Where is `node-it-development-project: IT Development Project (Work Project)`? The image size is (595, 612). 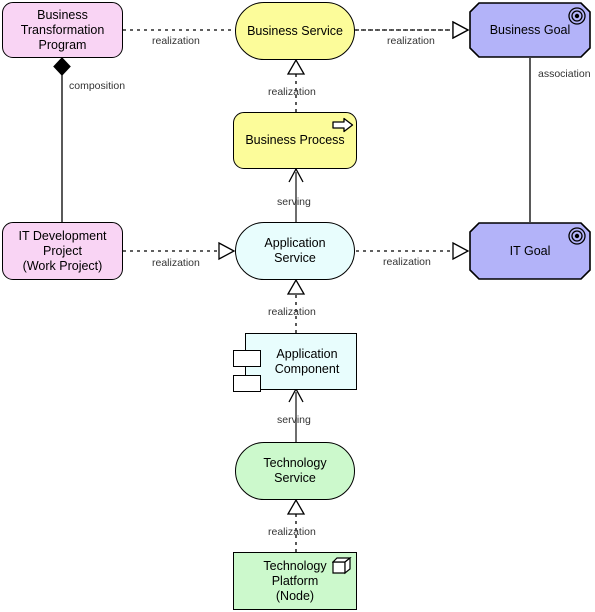
node-it-development-project: IT Development Project (Work Project) is located at coordinates (62, 251).